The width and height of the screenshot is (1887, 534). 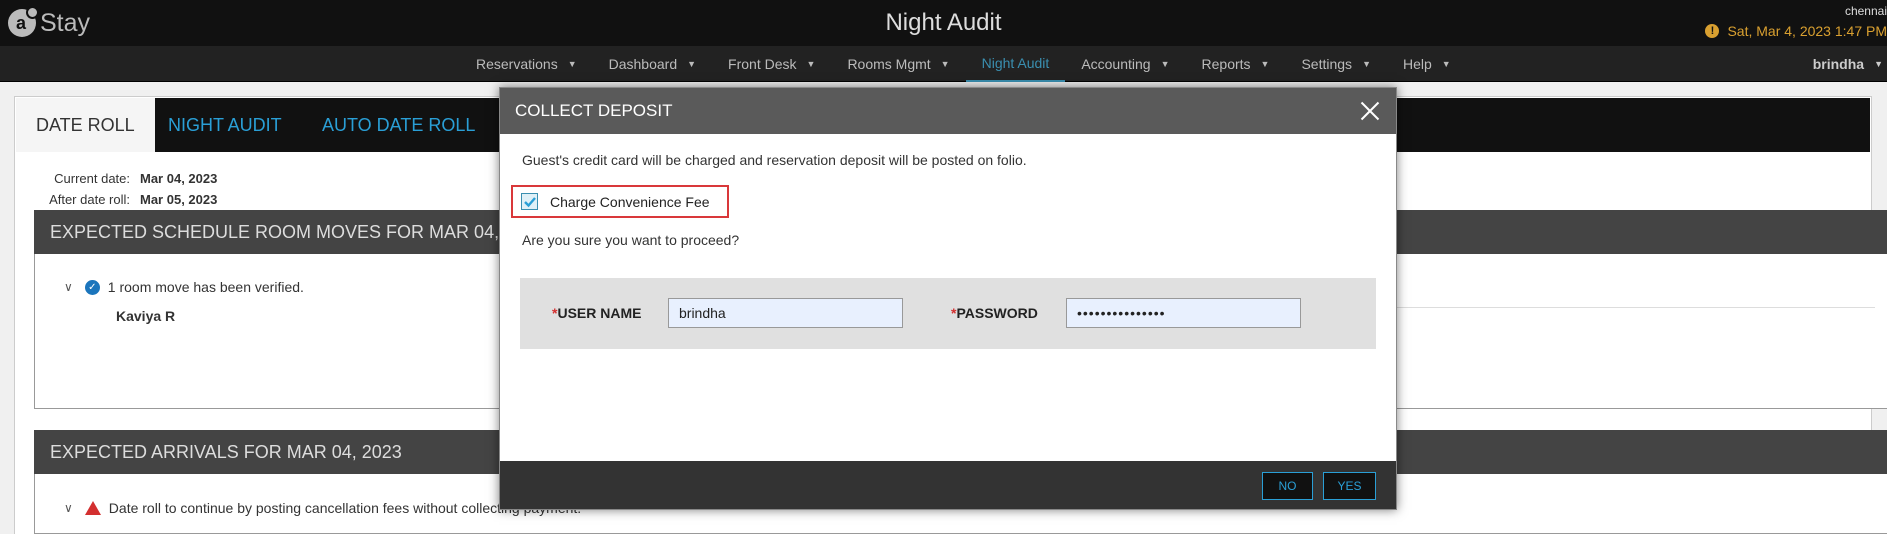 What do you see at coordinates (1370, 111) in the screenshot?
I see `close-icon` at bounding box center [1370, 111].